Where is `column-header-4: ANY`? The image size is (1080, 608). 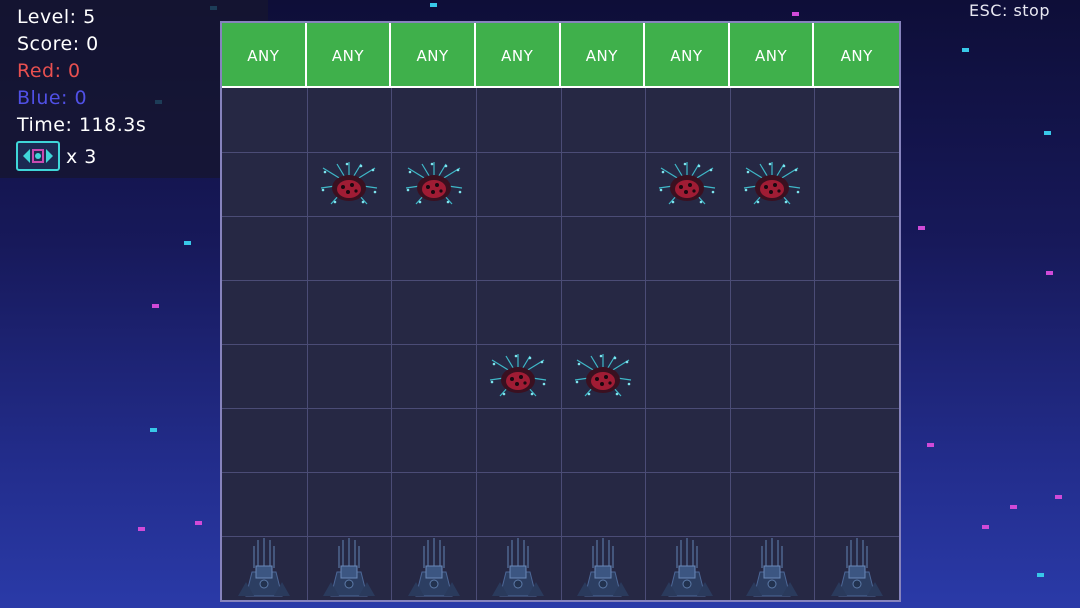 column-header-4: ANY is located at coordinates (518, 55).